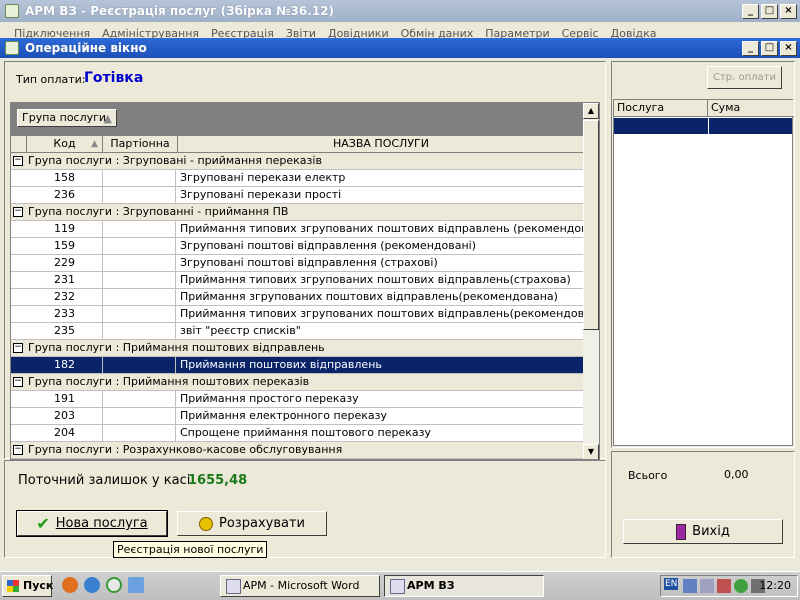 This screenshot has width=800, height=600. What do you see at coordinates (671, 584) in the screenshot?
I see `language-indicator: EN` at bounding box center [671, 584].